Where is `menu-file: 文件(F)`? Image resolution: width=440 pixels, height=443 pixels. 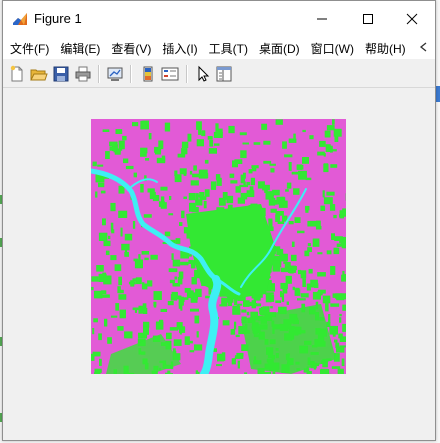
menu-file: 文件(F) is located at coordinates (29, 48).